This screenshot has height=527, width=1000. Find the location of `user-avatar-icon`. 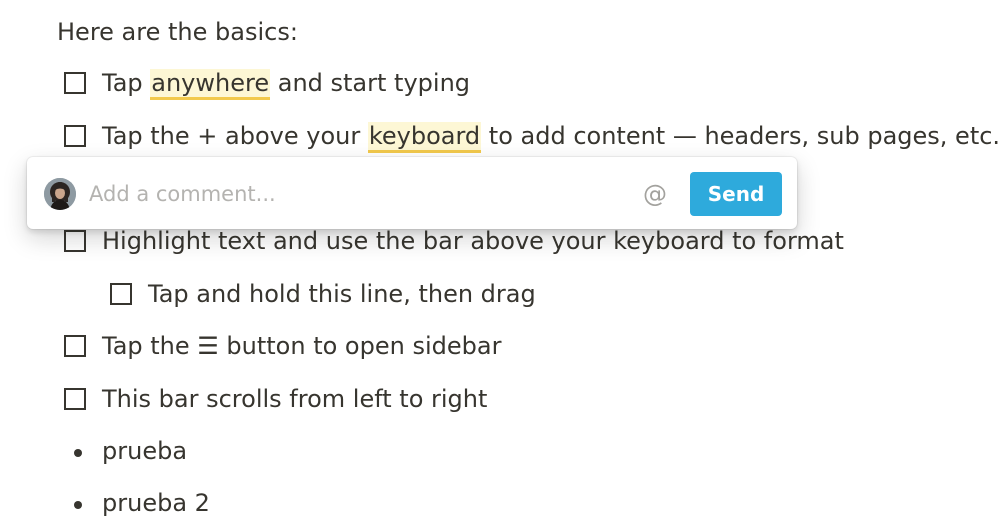

user-avatar-icon is located at coordinates (60, 194).